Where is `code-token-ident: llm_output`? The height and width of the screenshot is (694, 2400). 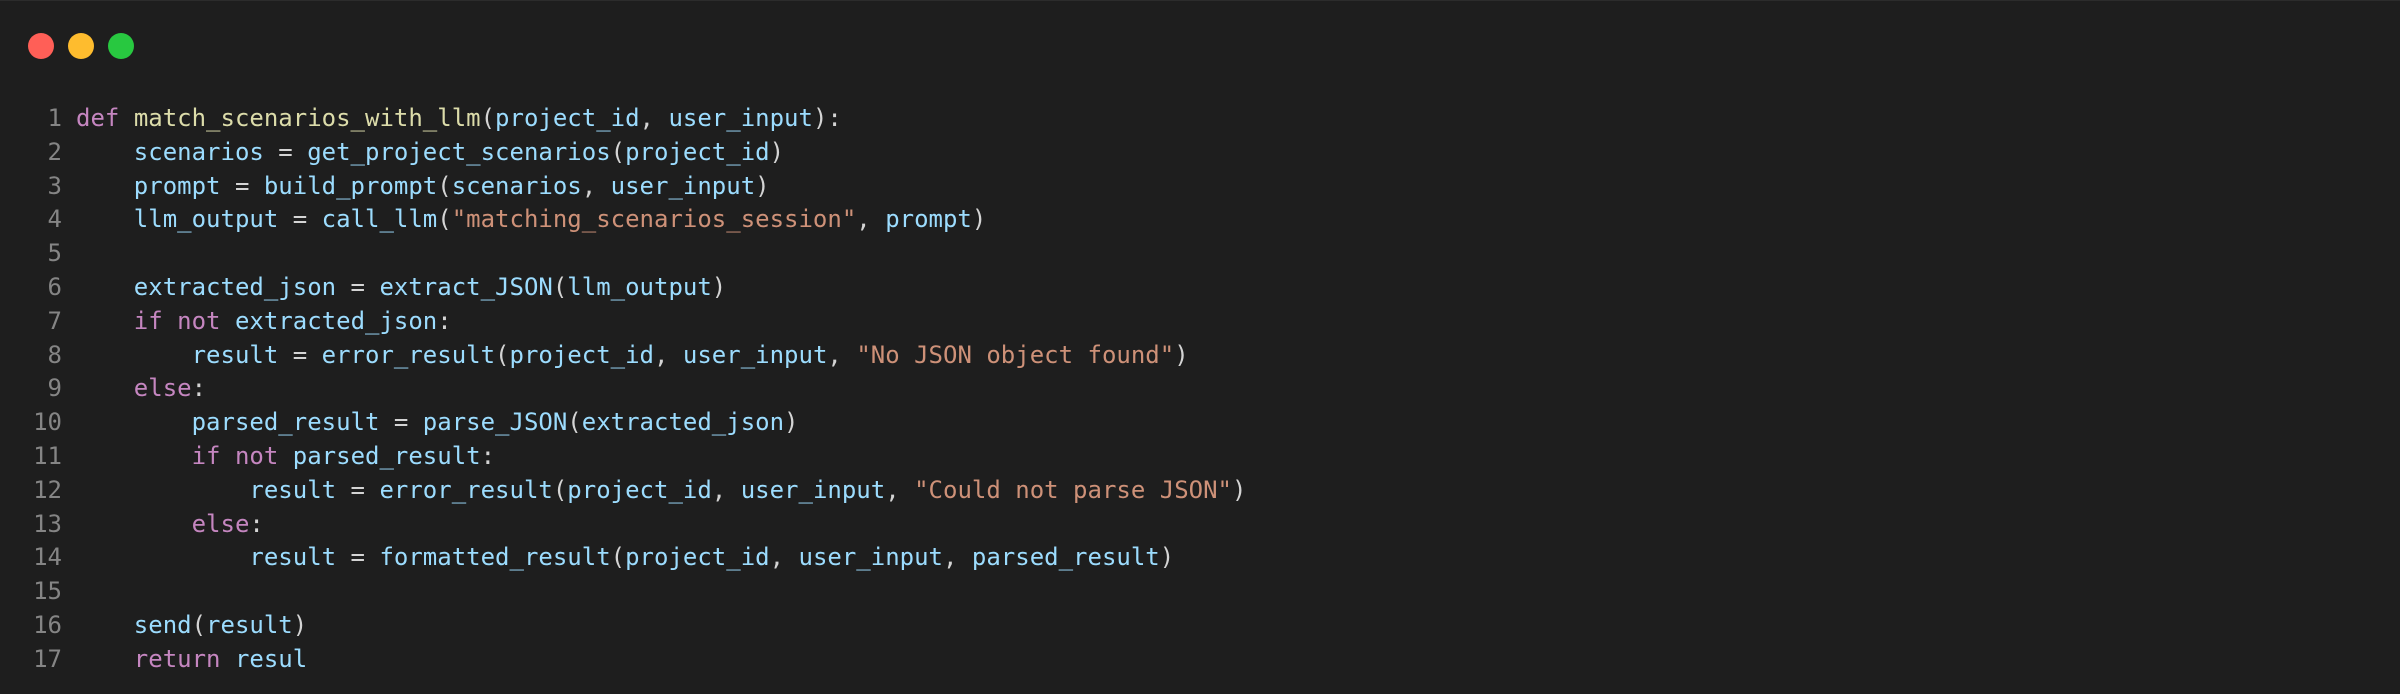
code-token-ident: llm_output is located at coordinates (206, 219).